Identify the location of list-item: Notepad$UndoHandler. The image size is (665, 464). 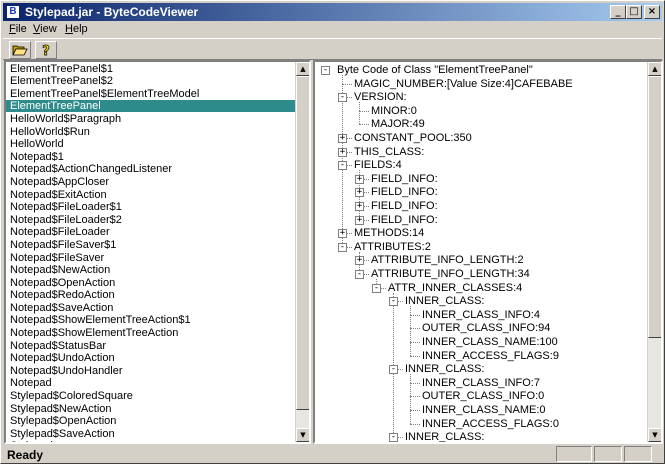
(150, 371).